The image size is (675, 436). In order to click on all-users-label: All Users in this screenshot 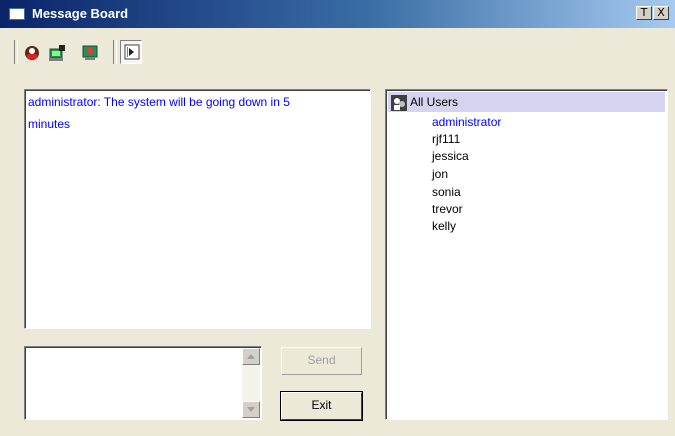, I will do `click(434, 102)`.